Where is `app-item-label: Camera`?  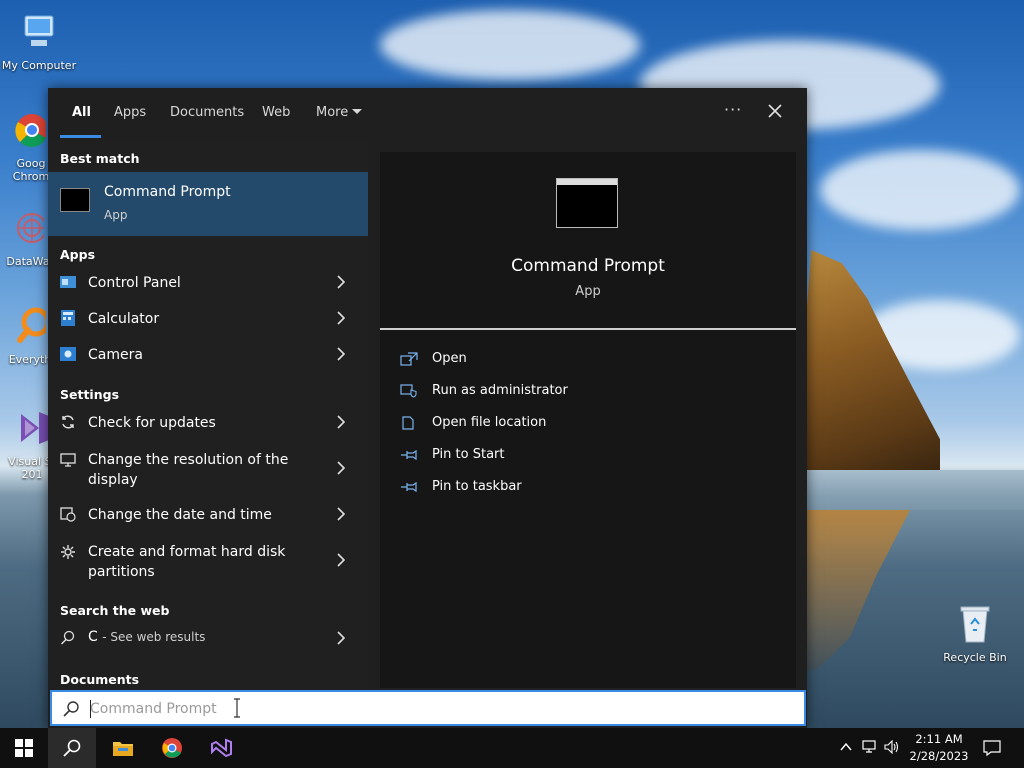
app-item-label: Camera is located at coordinates (115, 355).